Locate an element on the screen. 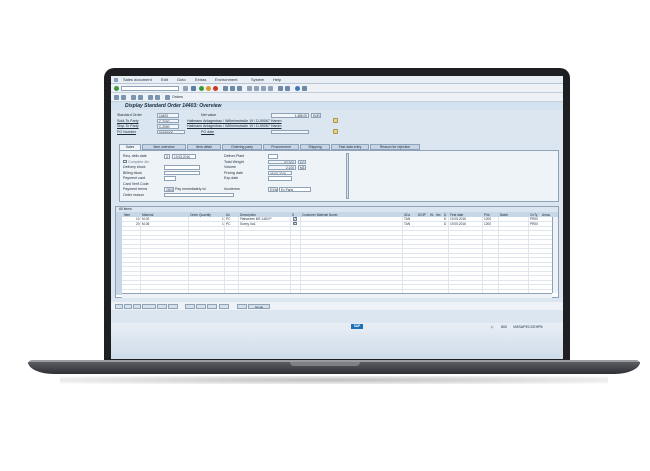 The width and height of the screenshot is (650, 471). sort-button is located at coordinates (149, 306).